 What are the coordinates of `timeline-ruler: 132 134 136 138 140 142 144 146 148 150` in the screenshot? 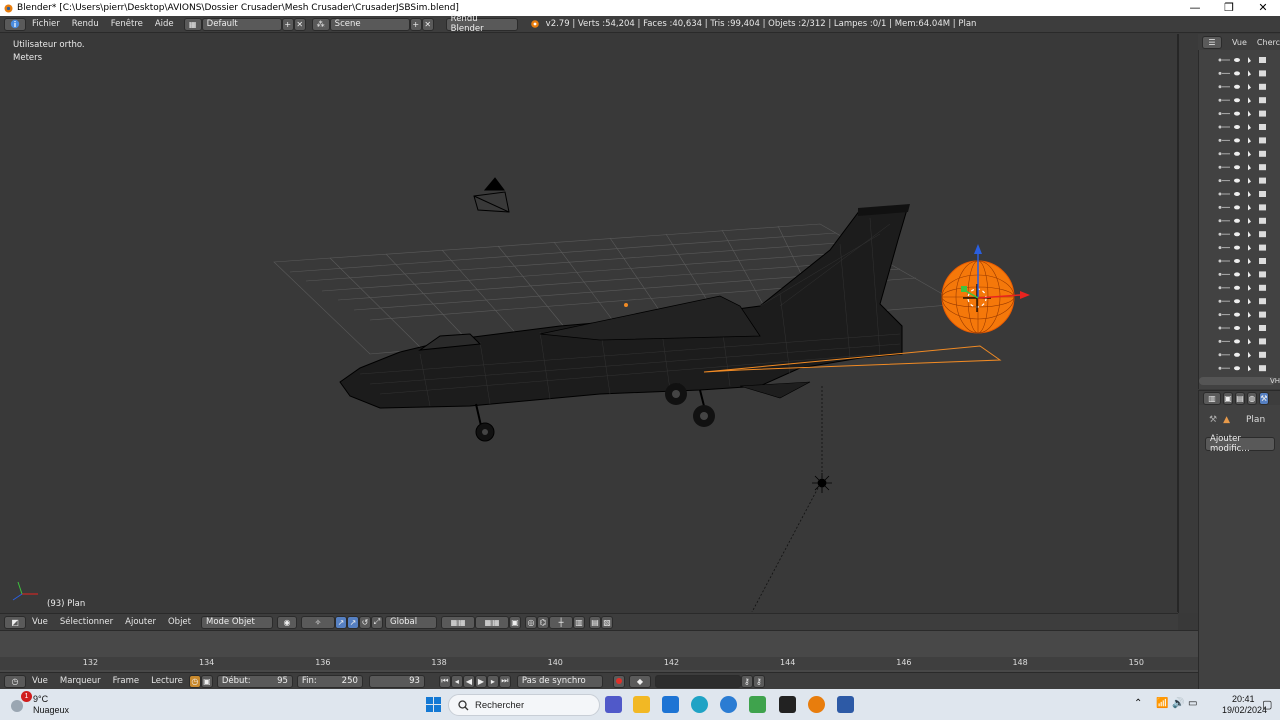 It's located at (599, 663).